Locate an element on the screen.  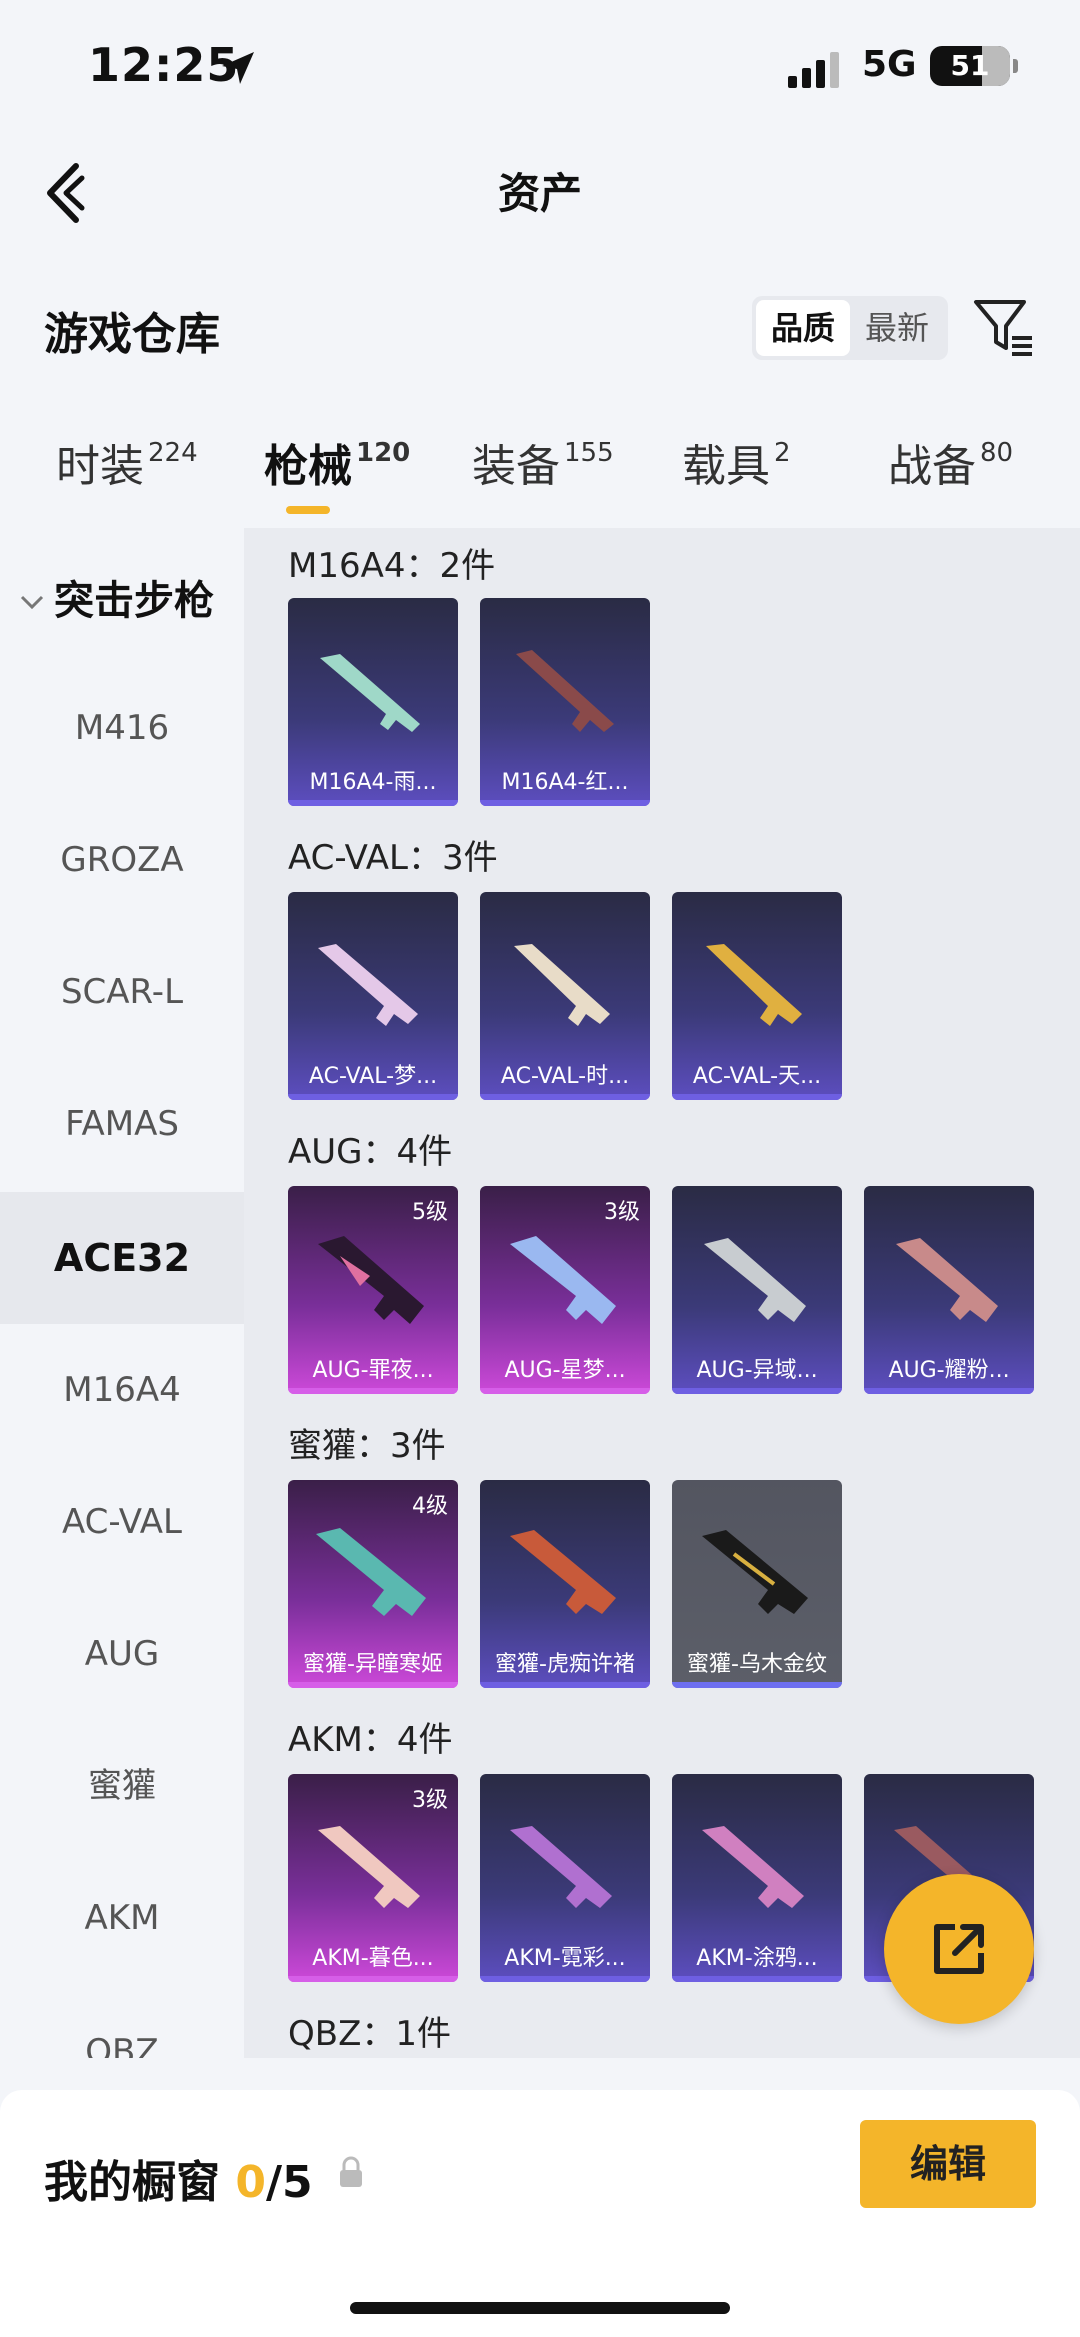
sidebar-item-honey-badger: 蜜獾 is located at coordinates (122, 1786).